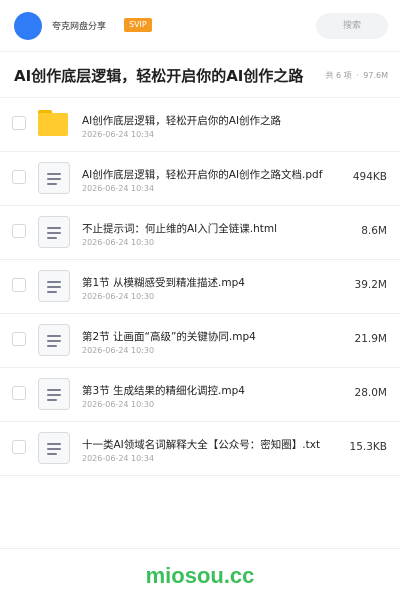  Describe the element at coordinates (338, 75) in the screenshot. I see `item-count: 共 6 项` at that location.